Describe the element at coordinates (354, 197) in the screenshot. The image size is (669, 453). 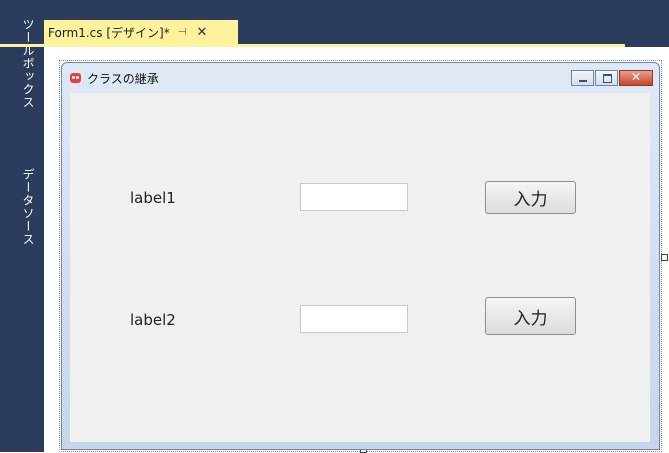
I see `textbox1` at that location.